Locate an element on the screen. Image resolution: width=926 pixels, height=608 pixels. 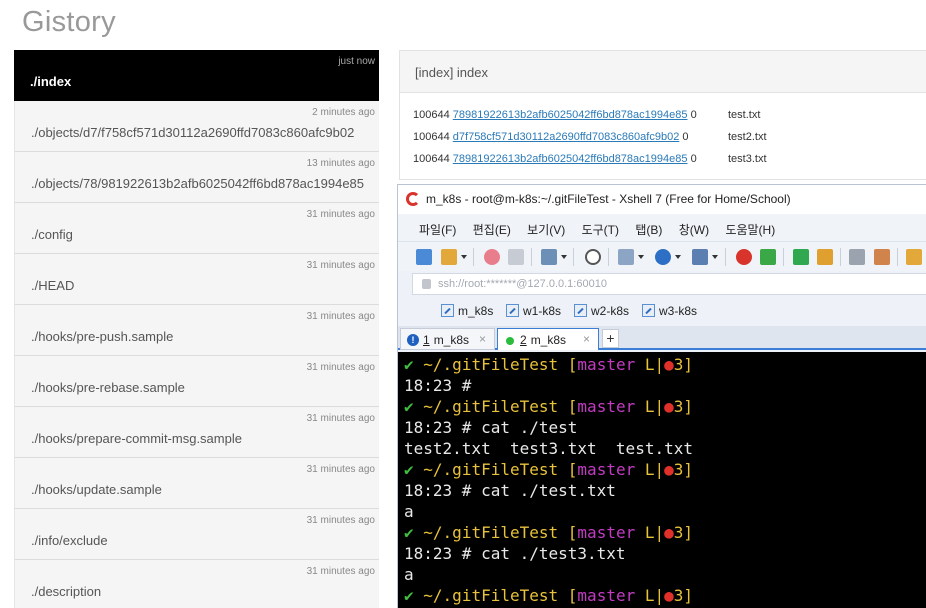
reconnect-icon is located at coordinates (492, 257).